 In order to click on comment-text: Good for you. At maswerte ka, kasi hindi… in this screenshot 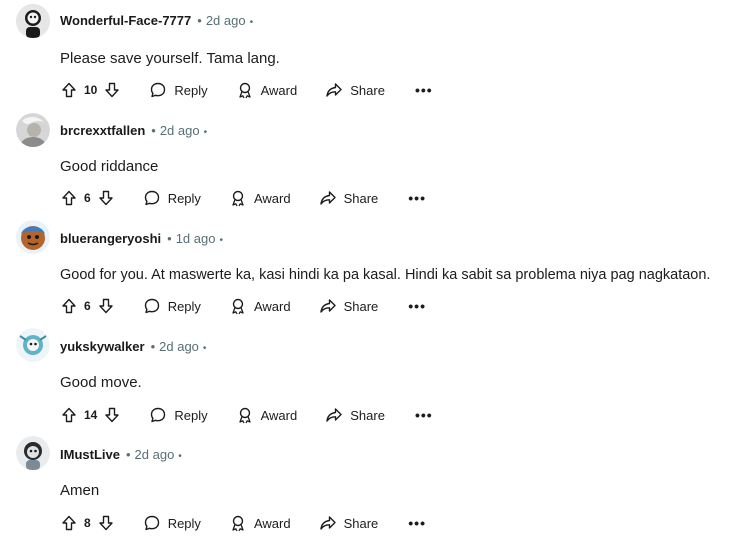, I will do `click(385, 275)`.